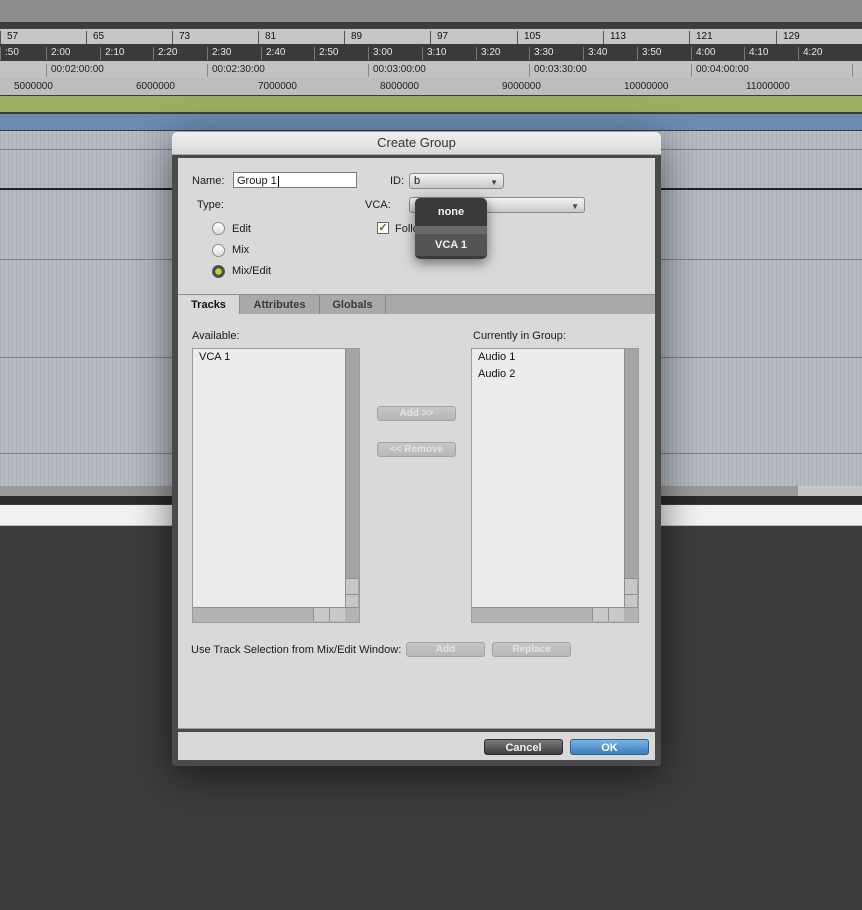 This screenshot has width=862, height=910. I want to click on tab-globals: Globals, so click(353, 305).